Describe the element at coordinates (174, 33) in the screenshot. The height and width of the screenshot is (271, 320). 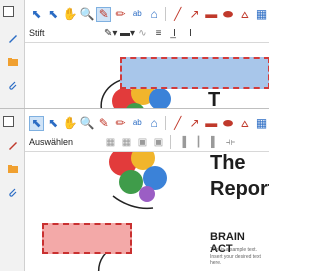
I see `underline-icon: ̲I` at that location.